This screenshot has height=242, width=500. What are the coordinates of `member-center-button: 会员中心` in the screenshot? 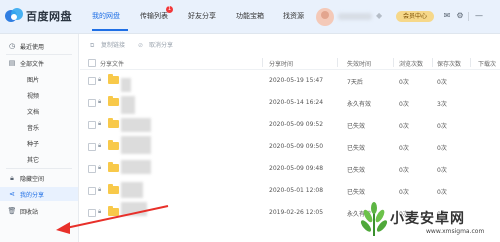 It's located at (415, 16).